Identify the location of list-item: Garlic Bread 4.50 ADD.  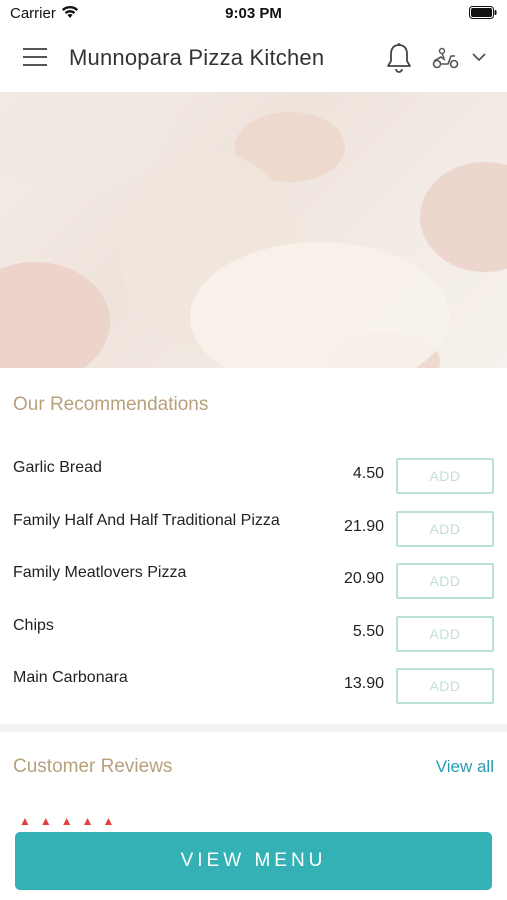
(253, 484).